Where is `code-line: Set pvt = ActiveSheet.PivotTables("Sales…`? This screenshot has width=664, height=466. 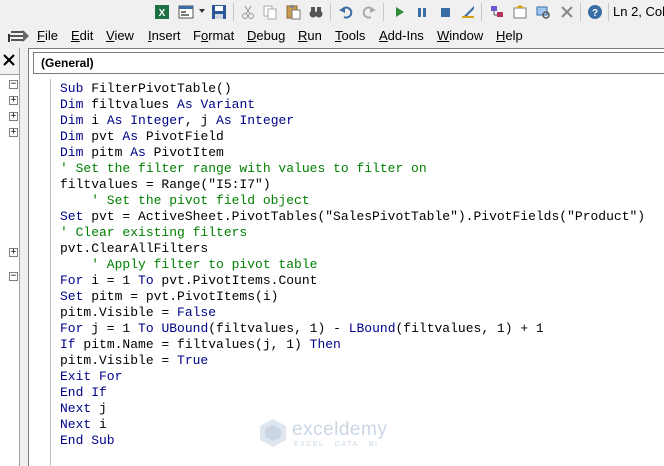 code-line: Set pvt = ActiveSheet.PivotTables("Sales… is located at coordinates (352, 217).